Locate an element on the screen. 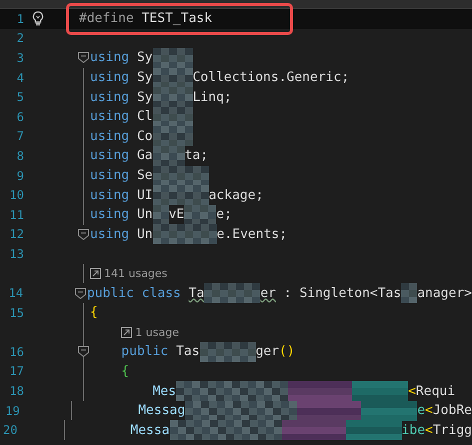  code-token: UI is located at coordinates (144, 195).